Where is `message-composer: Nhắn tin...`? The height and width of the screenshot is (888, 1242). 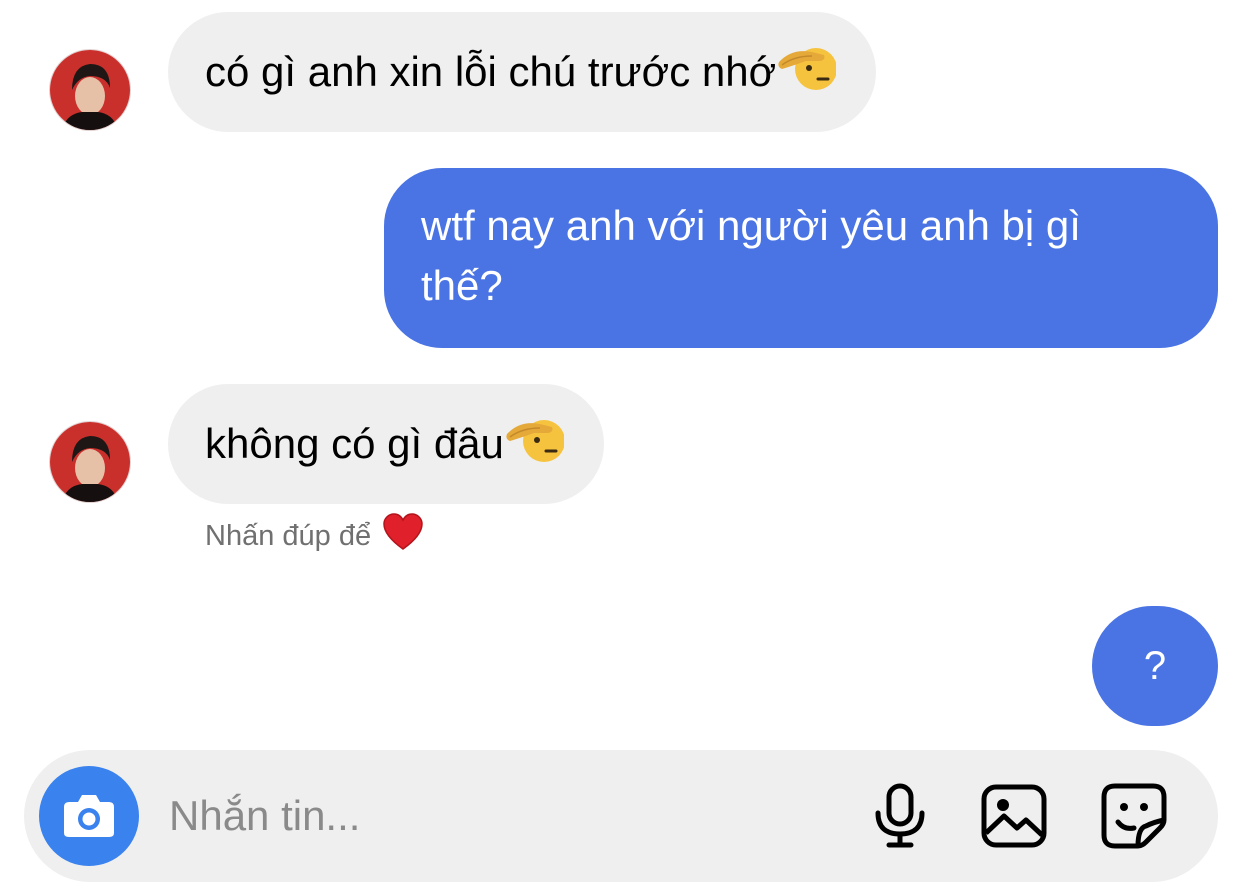 message-composer: Nhắn tin... is located at coordinates (621, 816).